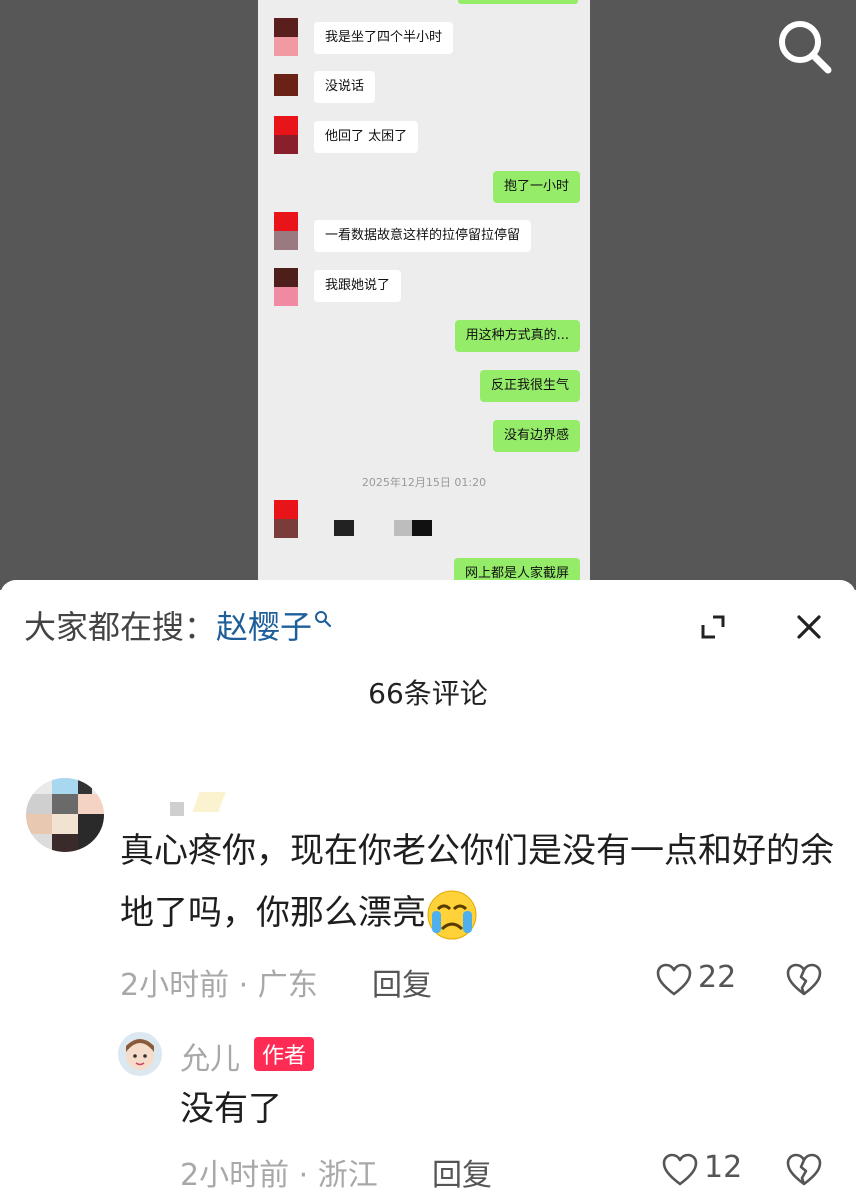  I want to click on comment-meta: 2小时前 · 广东, so click(219, 985).